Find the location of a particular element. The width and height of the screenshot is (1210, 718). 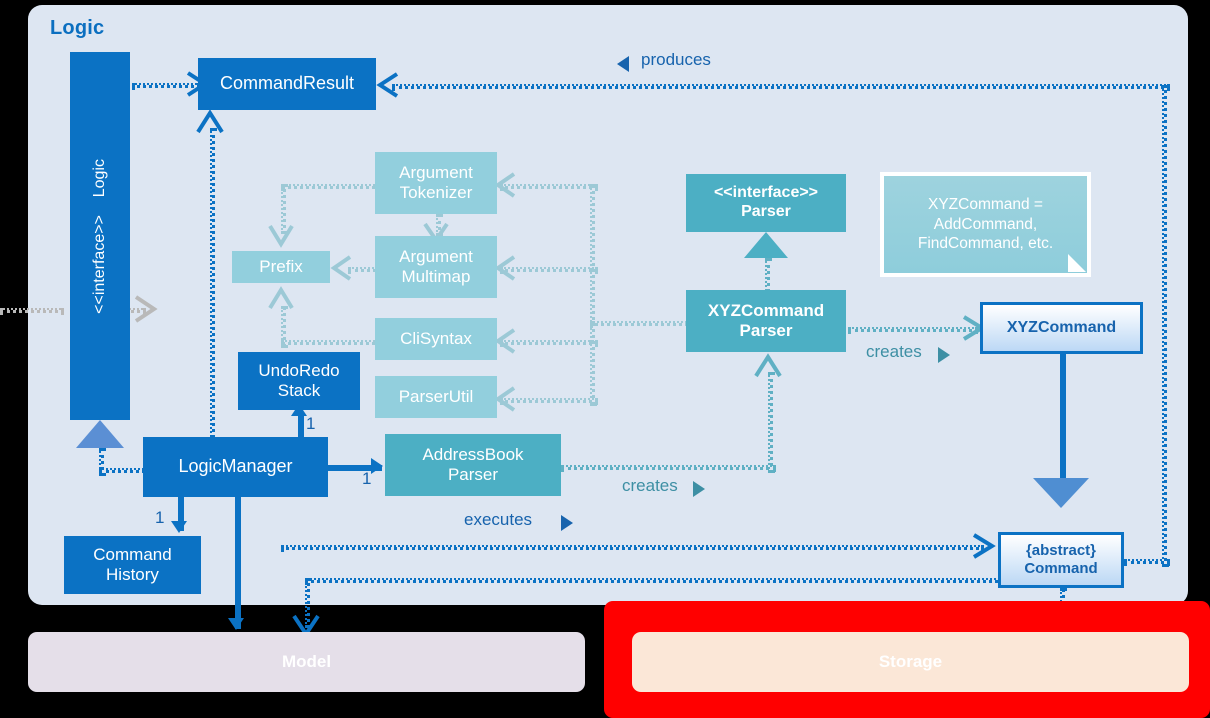

xyzparser-to-argmultimap-arrowhead is located at coordinates (505, 268).